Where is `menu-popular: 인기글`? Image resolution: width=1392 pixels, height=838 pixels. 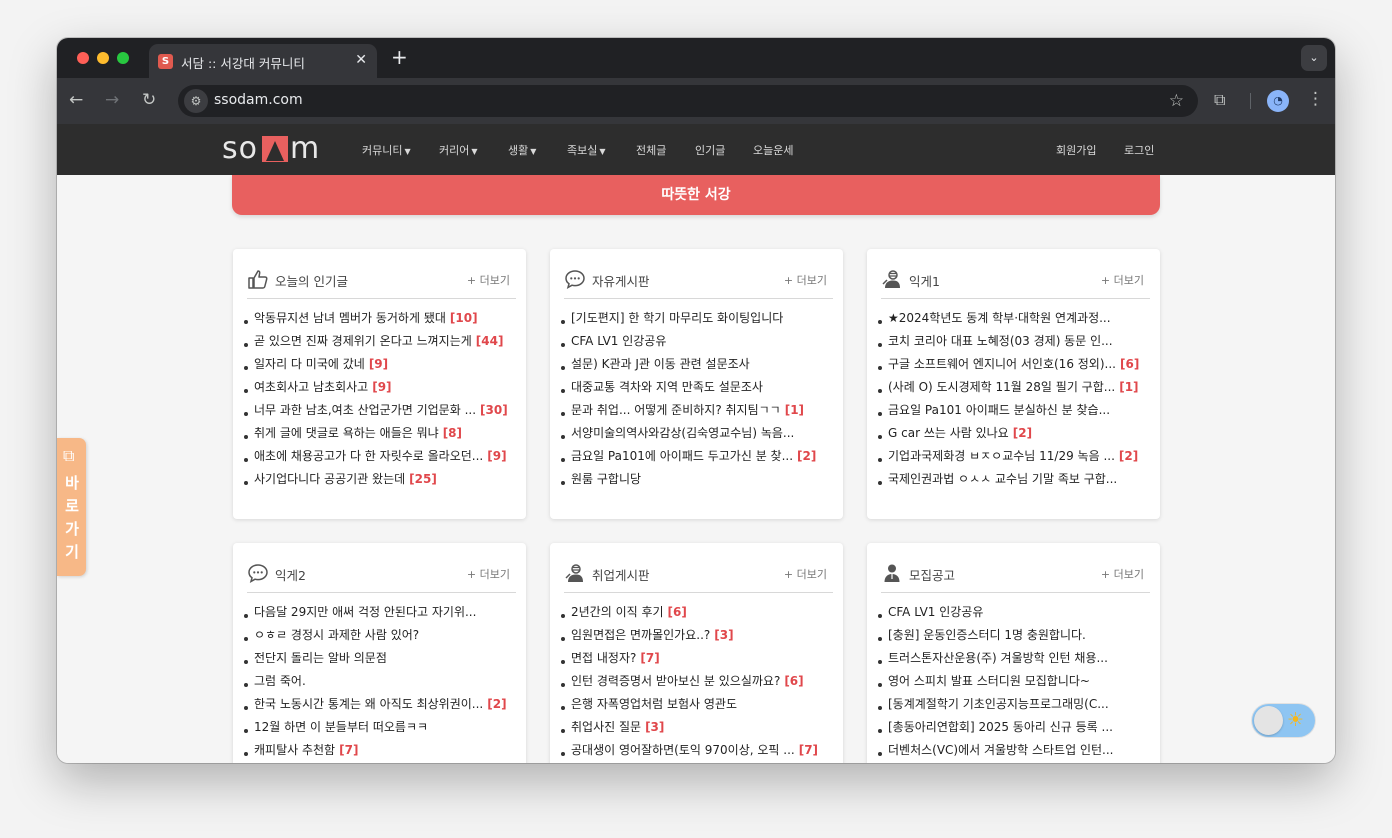 menu-popular: 인기글 is located at coordinates (710, 150).